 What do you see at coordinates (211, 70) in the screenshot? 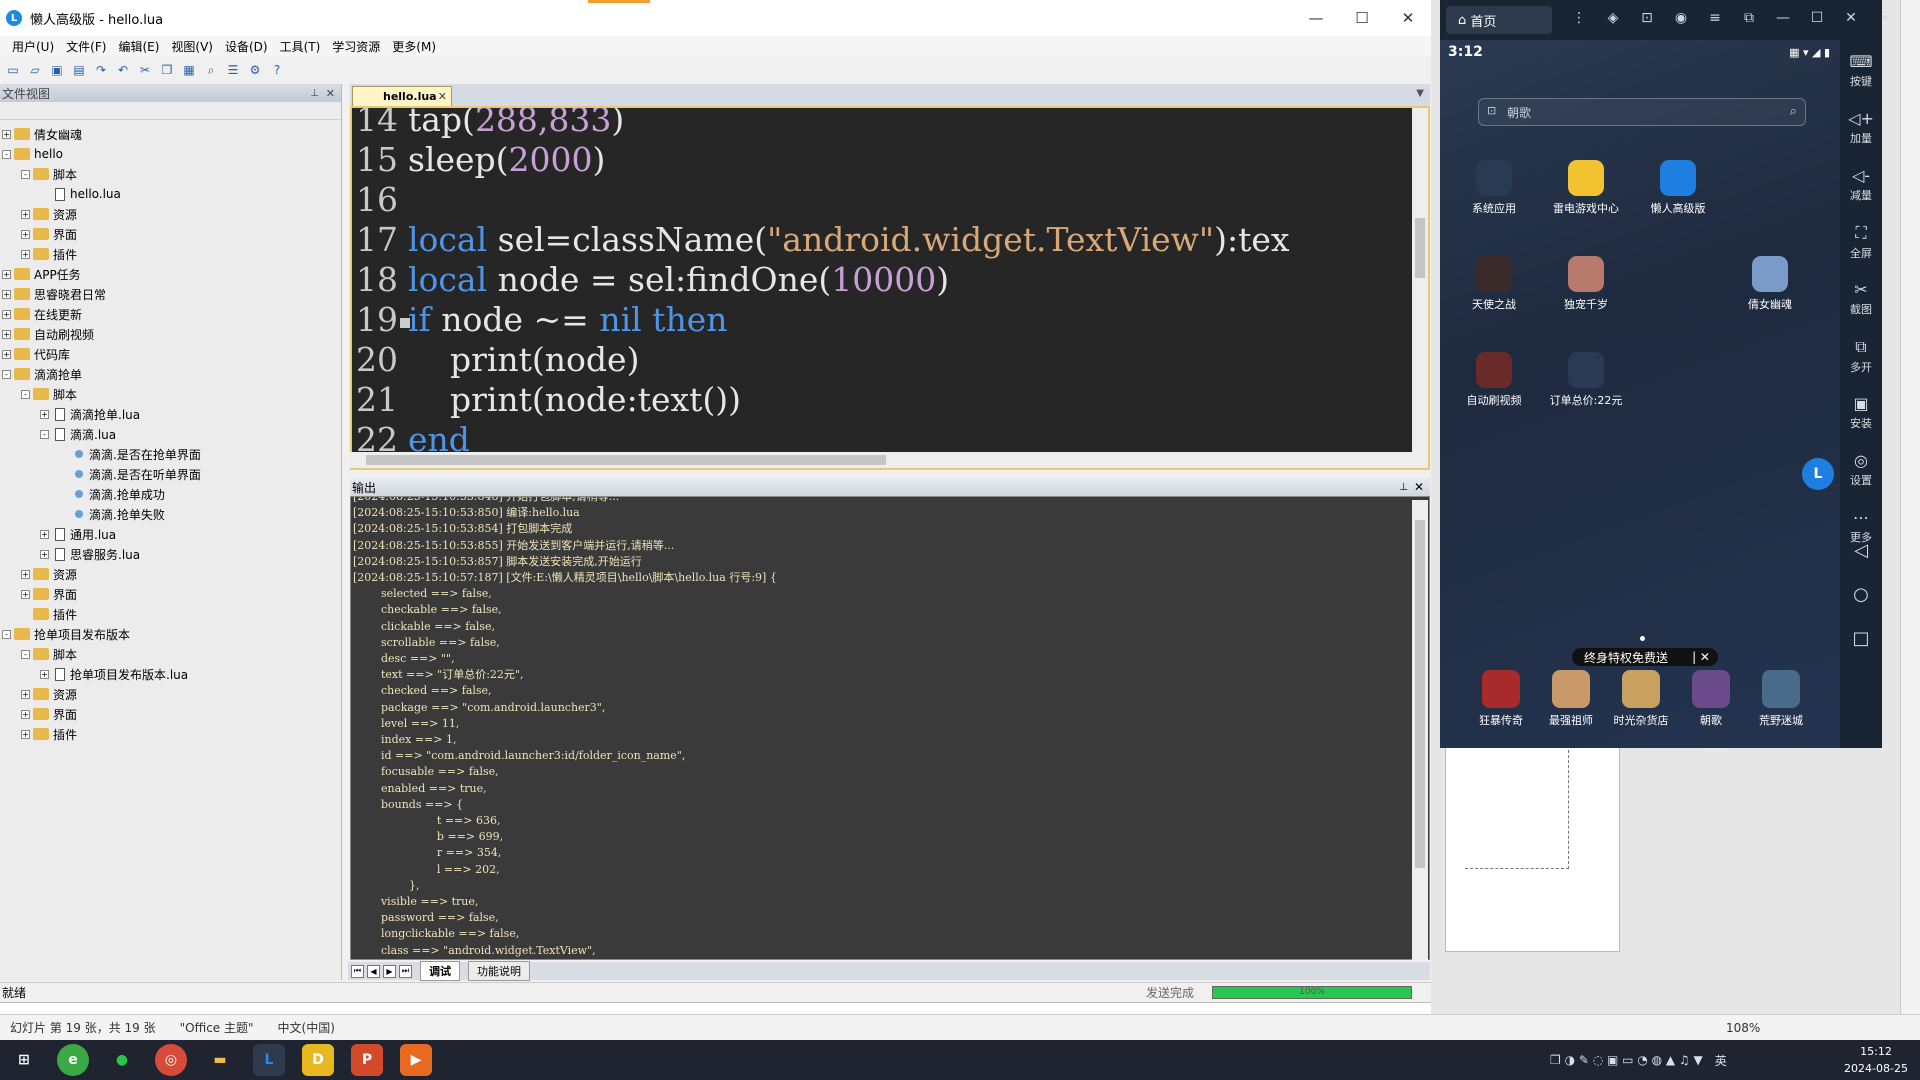
I see `find-icon: ⌕` at bounding box center [211, 70].